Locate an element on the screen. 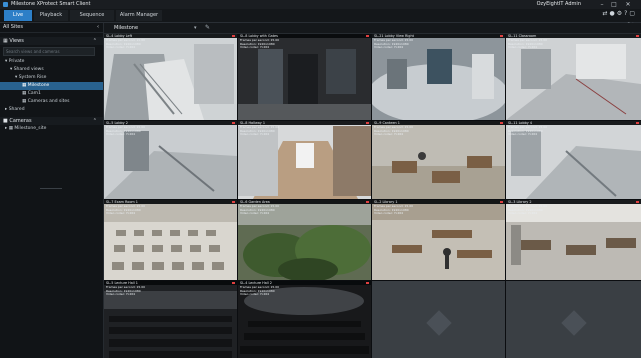 The height and width of the screenshot is (358, 641). tree-label: Cam1 is located at coordinates (34, 93).